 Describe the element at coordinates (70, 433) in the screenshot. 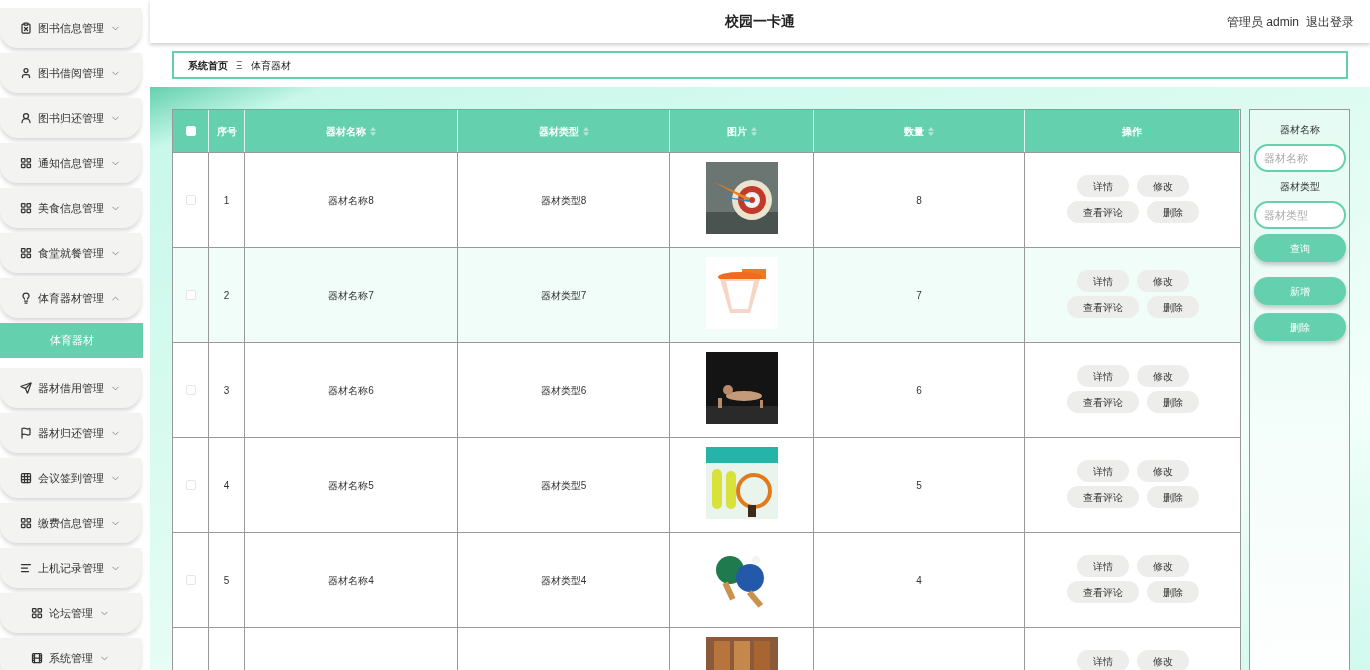

I see `sidebar-menu-item: 器材归还管理` at that location.